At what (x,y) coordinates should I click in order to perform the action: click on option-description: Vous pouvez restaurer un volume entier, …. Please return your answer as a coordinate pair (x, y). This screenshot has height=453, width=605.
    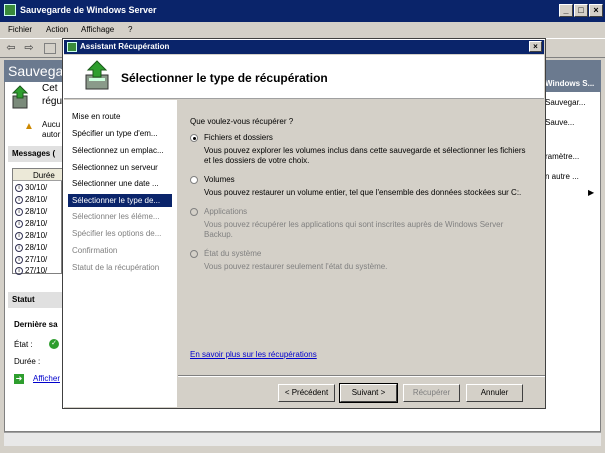
    Looking at the image, I should click on (363, 192).